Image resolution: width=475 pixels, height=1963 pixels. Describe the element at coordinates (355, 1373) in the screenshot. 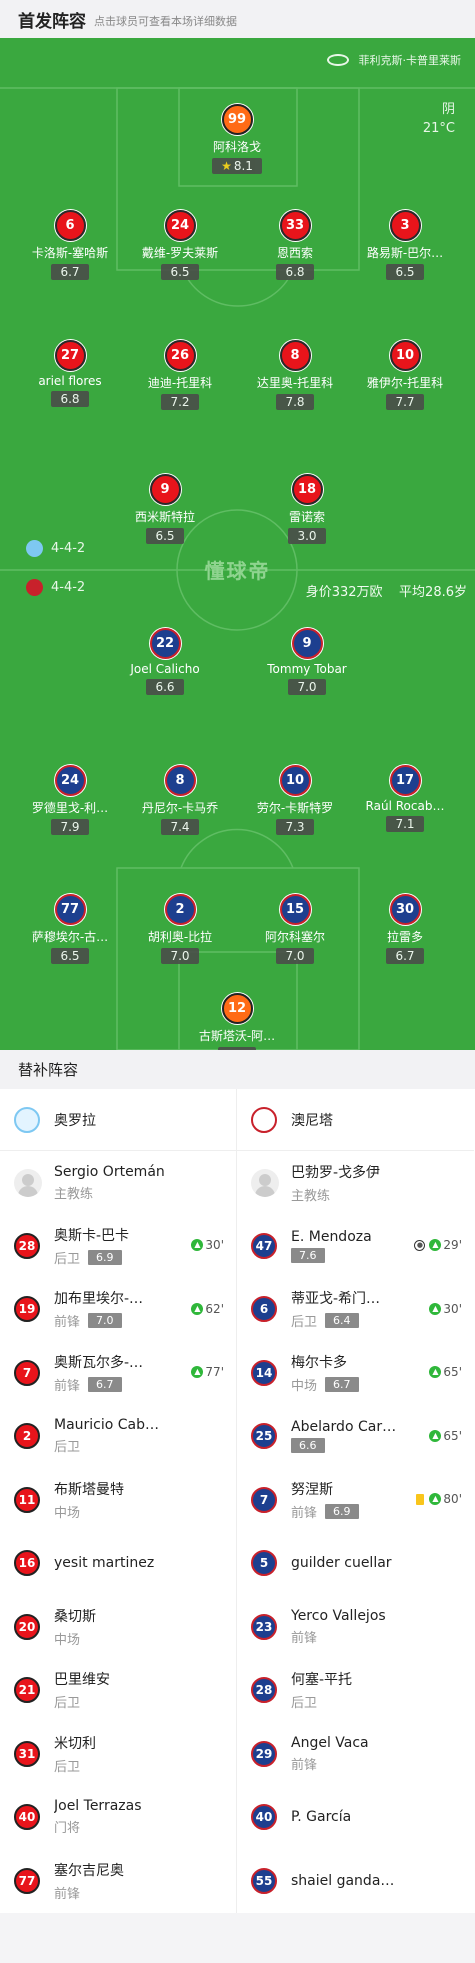

I see `sub-row: 14 梅尔卡多 中场 6.7 ▲ 65'` at that location.